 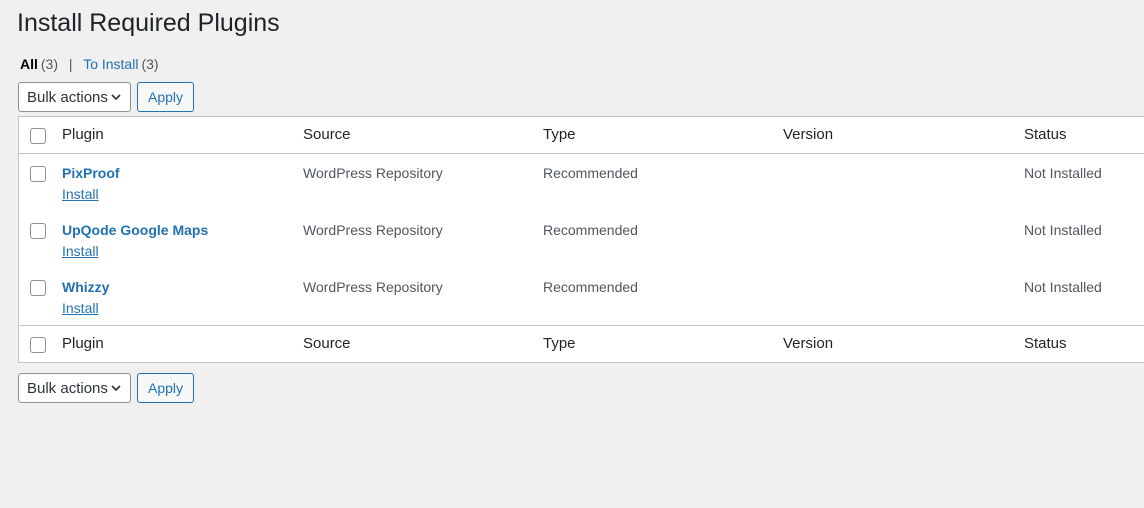 I want to click on bulk-actions-bottom: Bulk actions Apply, so click(x=106, y=388).